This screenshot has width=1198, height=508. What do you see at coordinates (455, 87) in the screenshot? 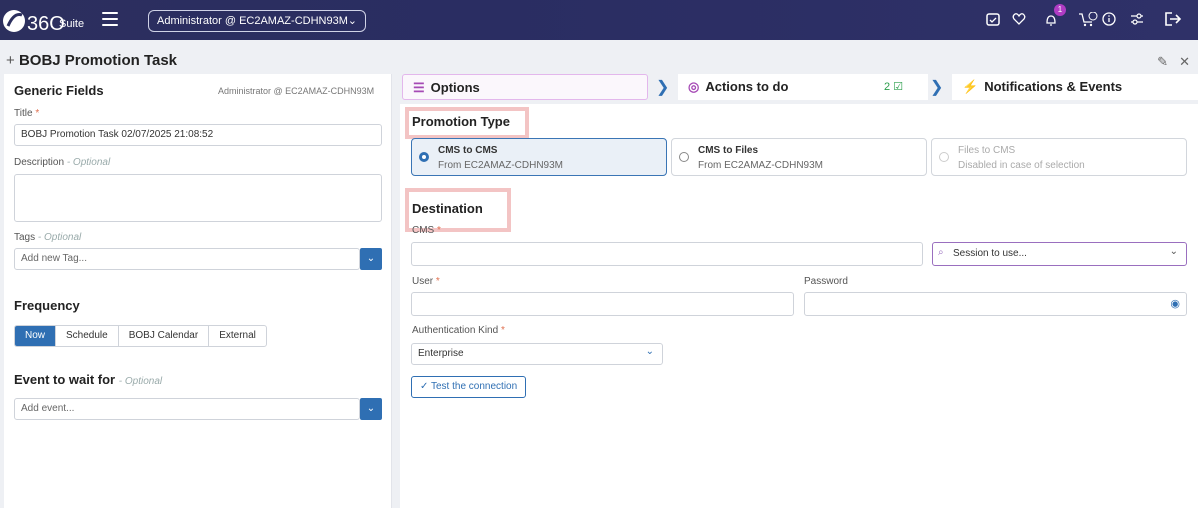
I see `tab-options-label: Options` at bounding box center [455, 87].